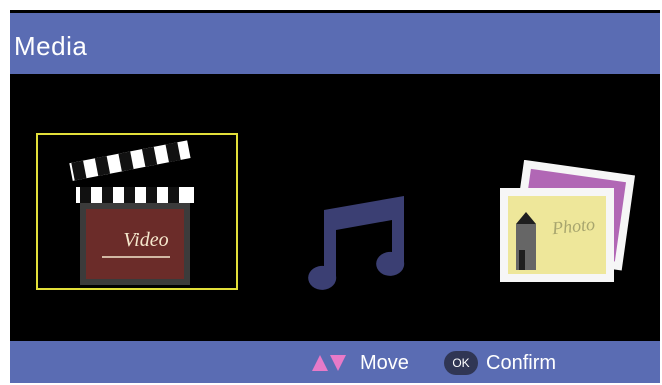 This screenshot has height=385, width=662. What do you see at coordinates (521, 363) in the screenshot?
I see `confirm-label: Confirm` at bounding box center [521, 363].